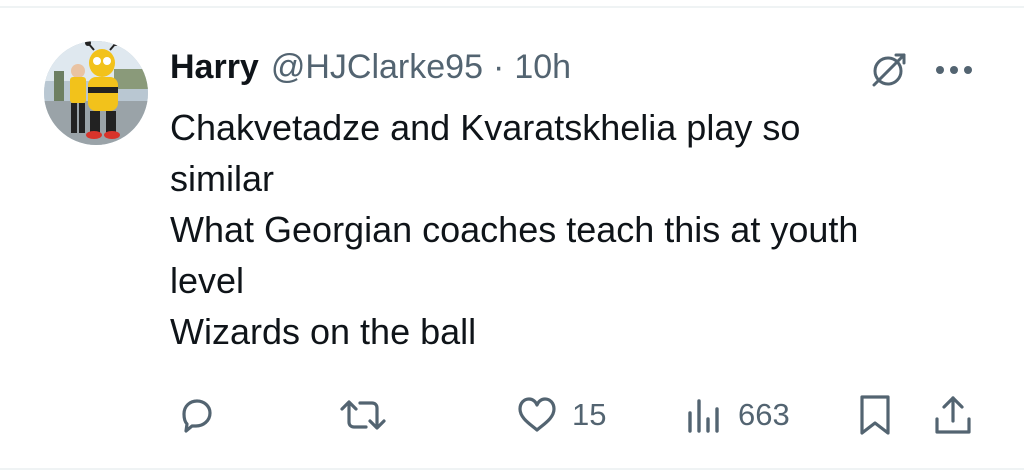  I want to click on views-icon, so click(703, 416).